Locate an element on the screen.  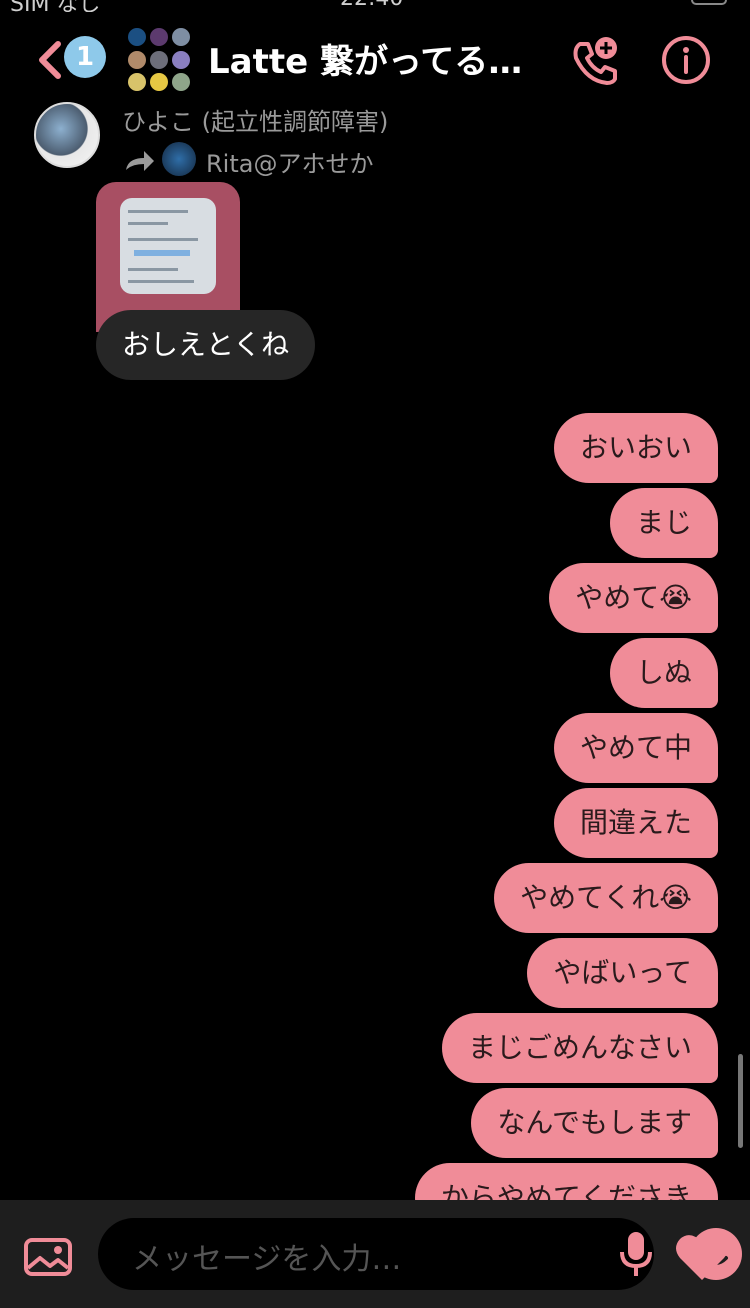
forwarded-from-name: Rita@アホせか is located at coordinates (290, 164).